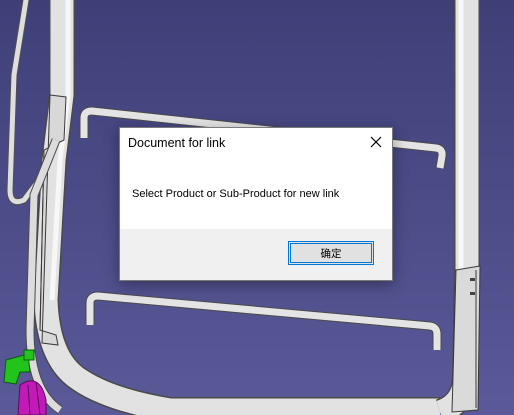 This screenshot has height=415, width=514. Describe the element at coordinates (256, 143) in the screenshot. I see `dialog-titlebar: Document for link` at that location.